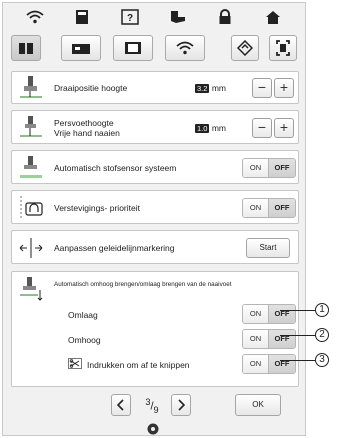 This screenshot has width=343, height=438. What do you see at coordinates (322, 335) in the screenshot?
I see `callout-2: 2` at bounding box center [322, 335].